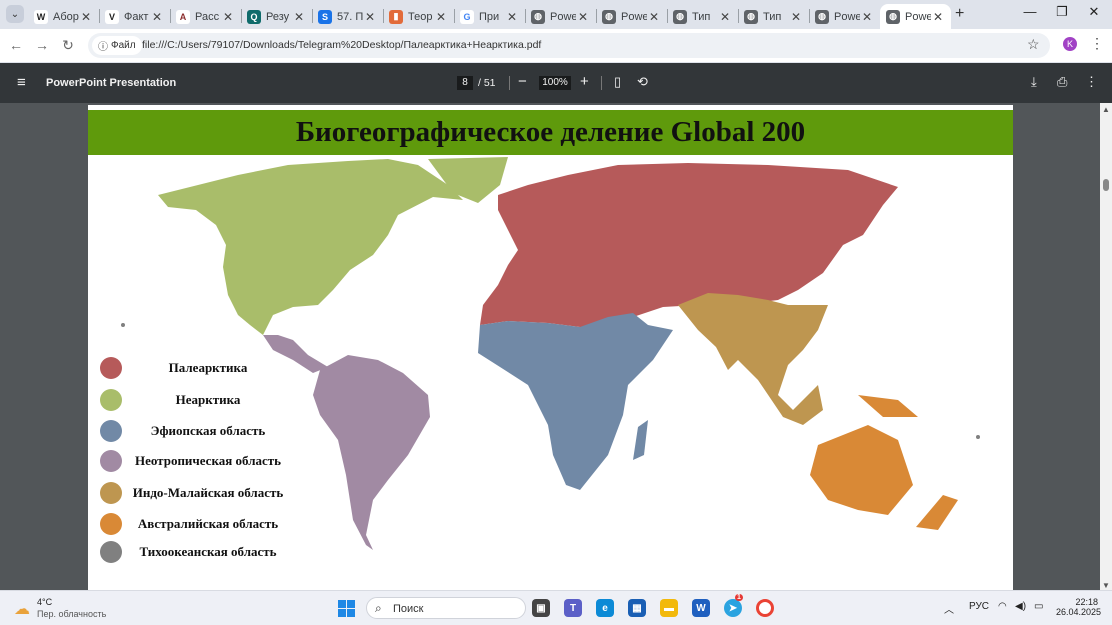 The image size is (1112, 625). Describe the element at coordinates (584, 81) in the screenshot. I see `zoom-in-button: +` at that location.